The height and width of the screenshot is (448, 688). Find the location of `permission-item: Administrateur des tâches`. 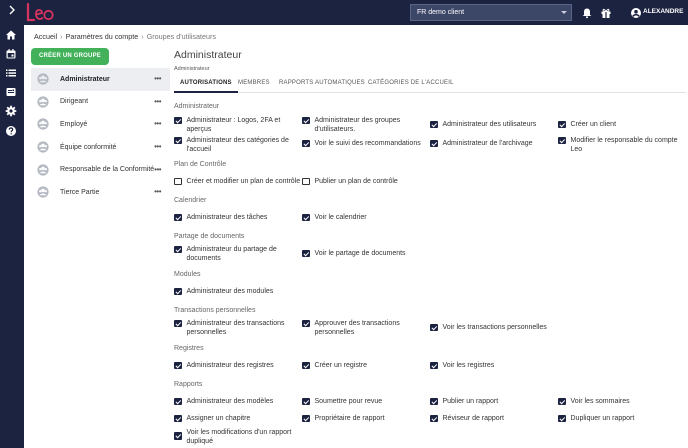

permission-item: Administrateur des tâches is located at coordinates (234, 217).